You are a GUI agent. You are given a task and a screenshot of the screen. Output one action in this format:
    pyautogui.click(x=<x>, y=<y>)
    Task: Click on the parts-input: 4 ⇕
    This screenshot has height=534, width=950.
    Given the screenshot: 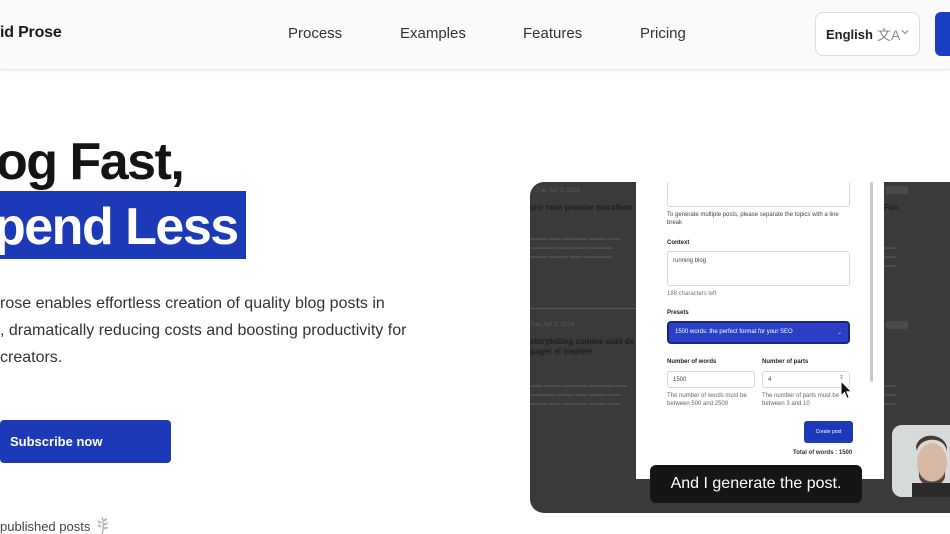 What is the action you would take?
    pyautogui.click(x=806, y=379)
    